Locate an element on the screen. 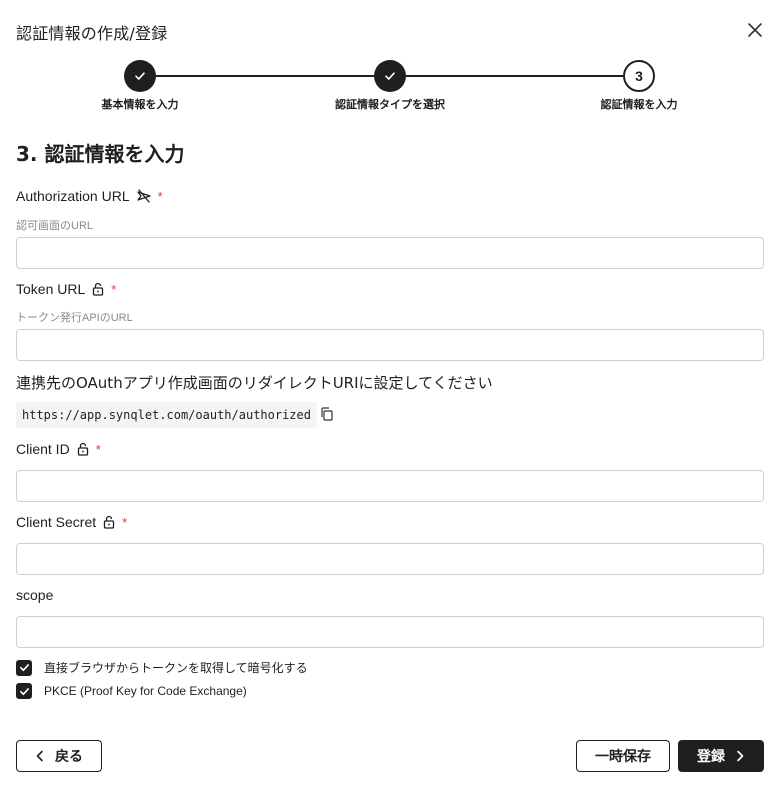  eye-off-icon is located at coordinates (143, 196).